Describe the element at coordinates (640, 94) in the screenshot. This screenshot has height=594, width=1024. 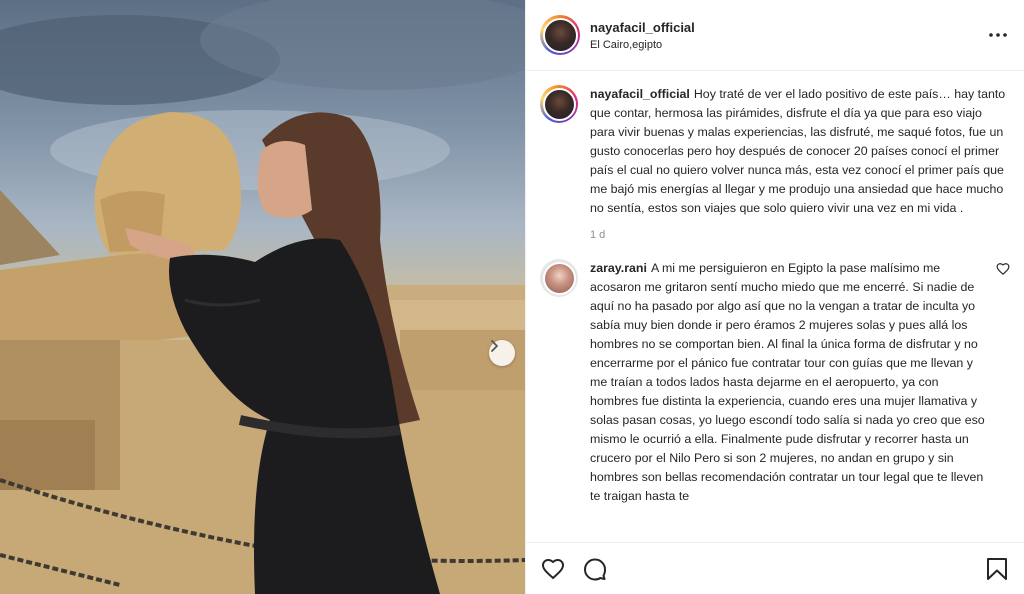
I see `caption-author: nayafacil_official` at that location.